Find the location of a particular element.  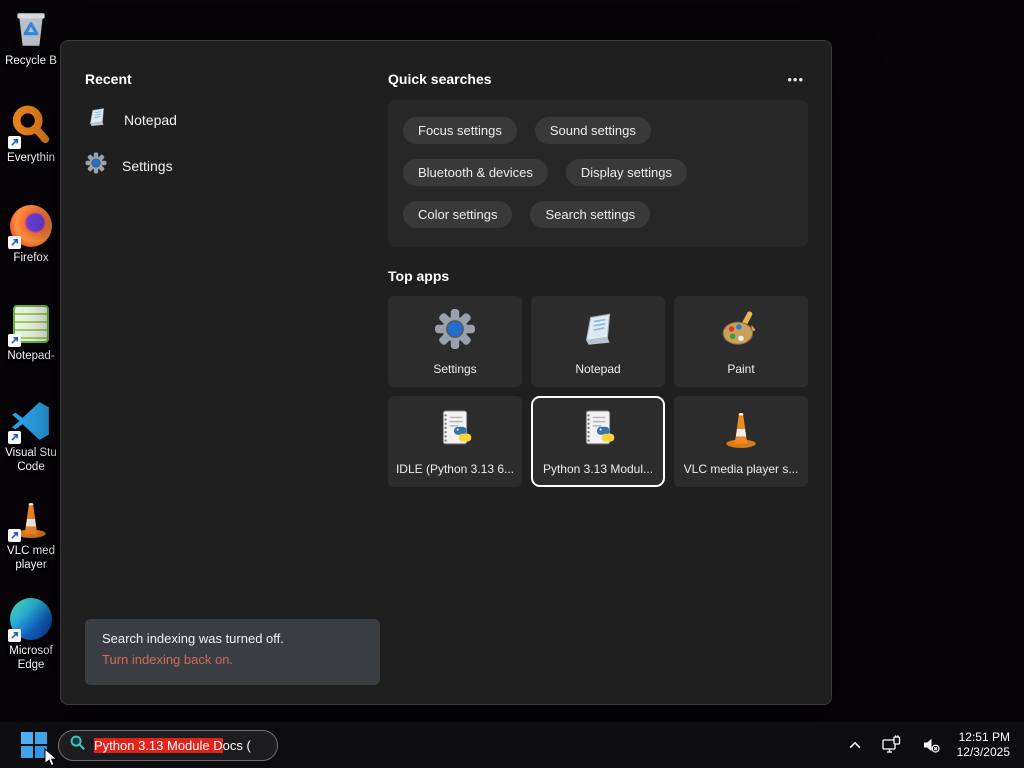

volume-muted-icon is located at coordinates (931, 745).